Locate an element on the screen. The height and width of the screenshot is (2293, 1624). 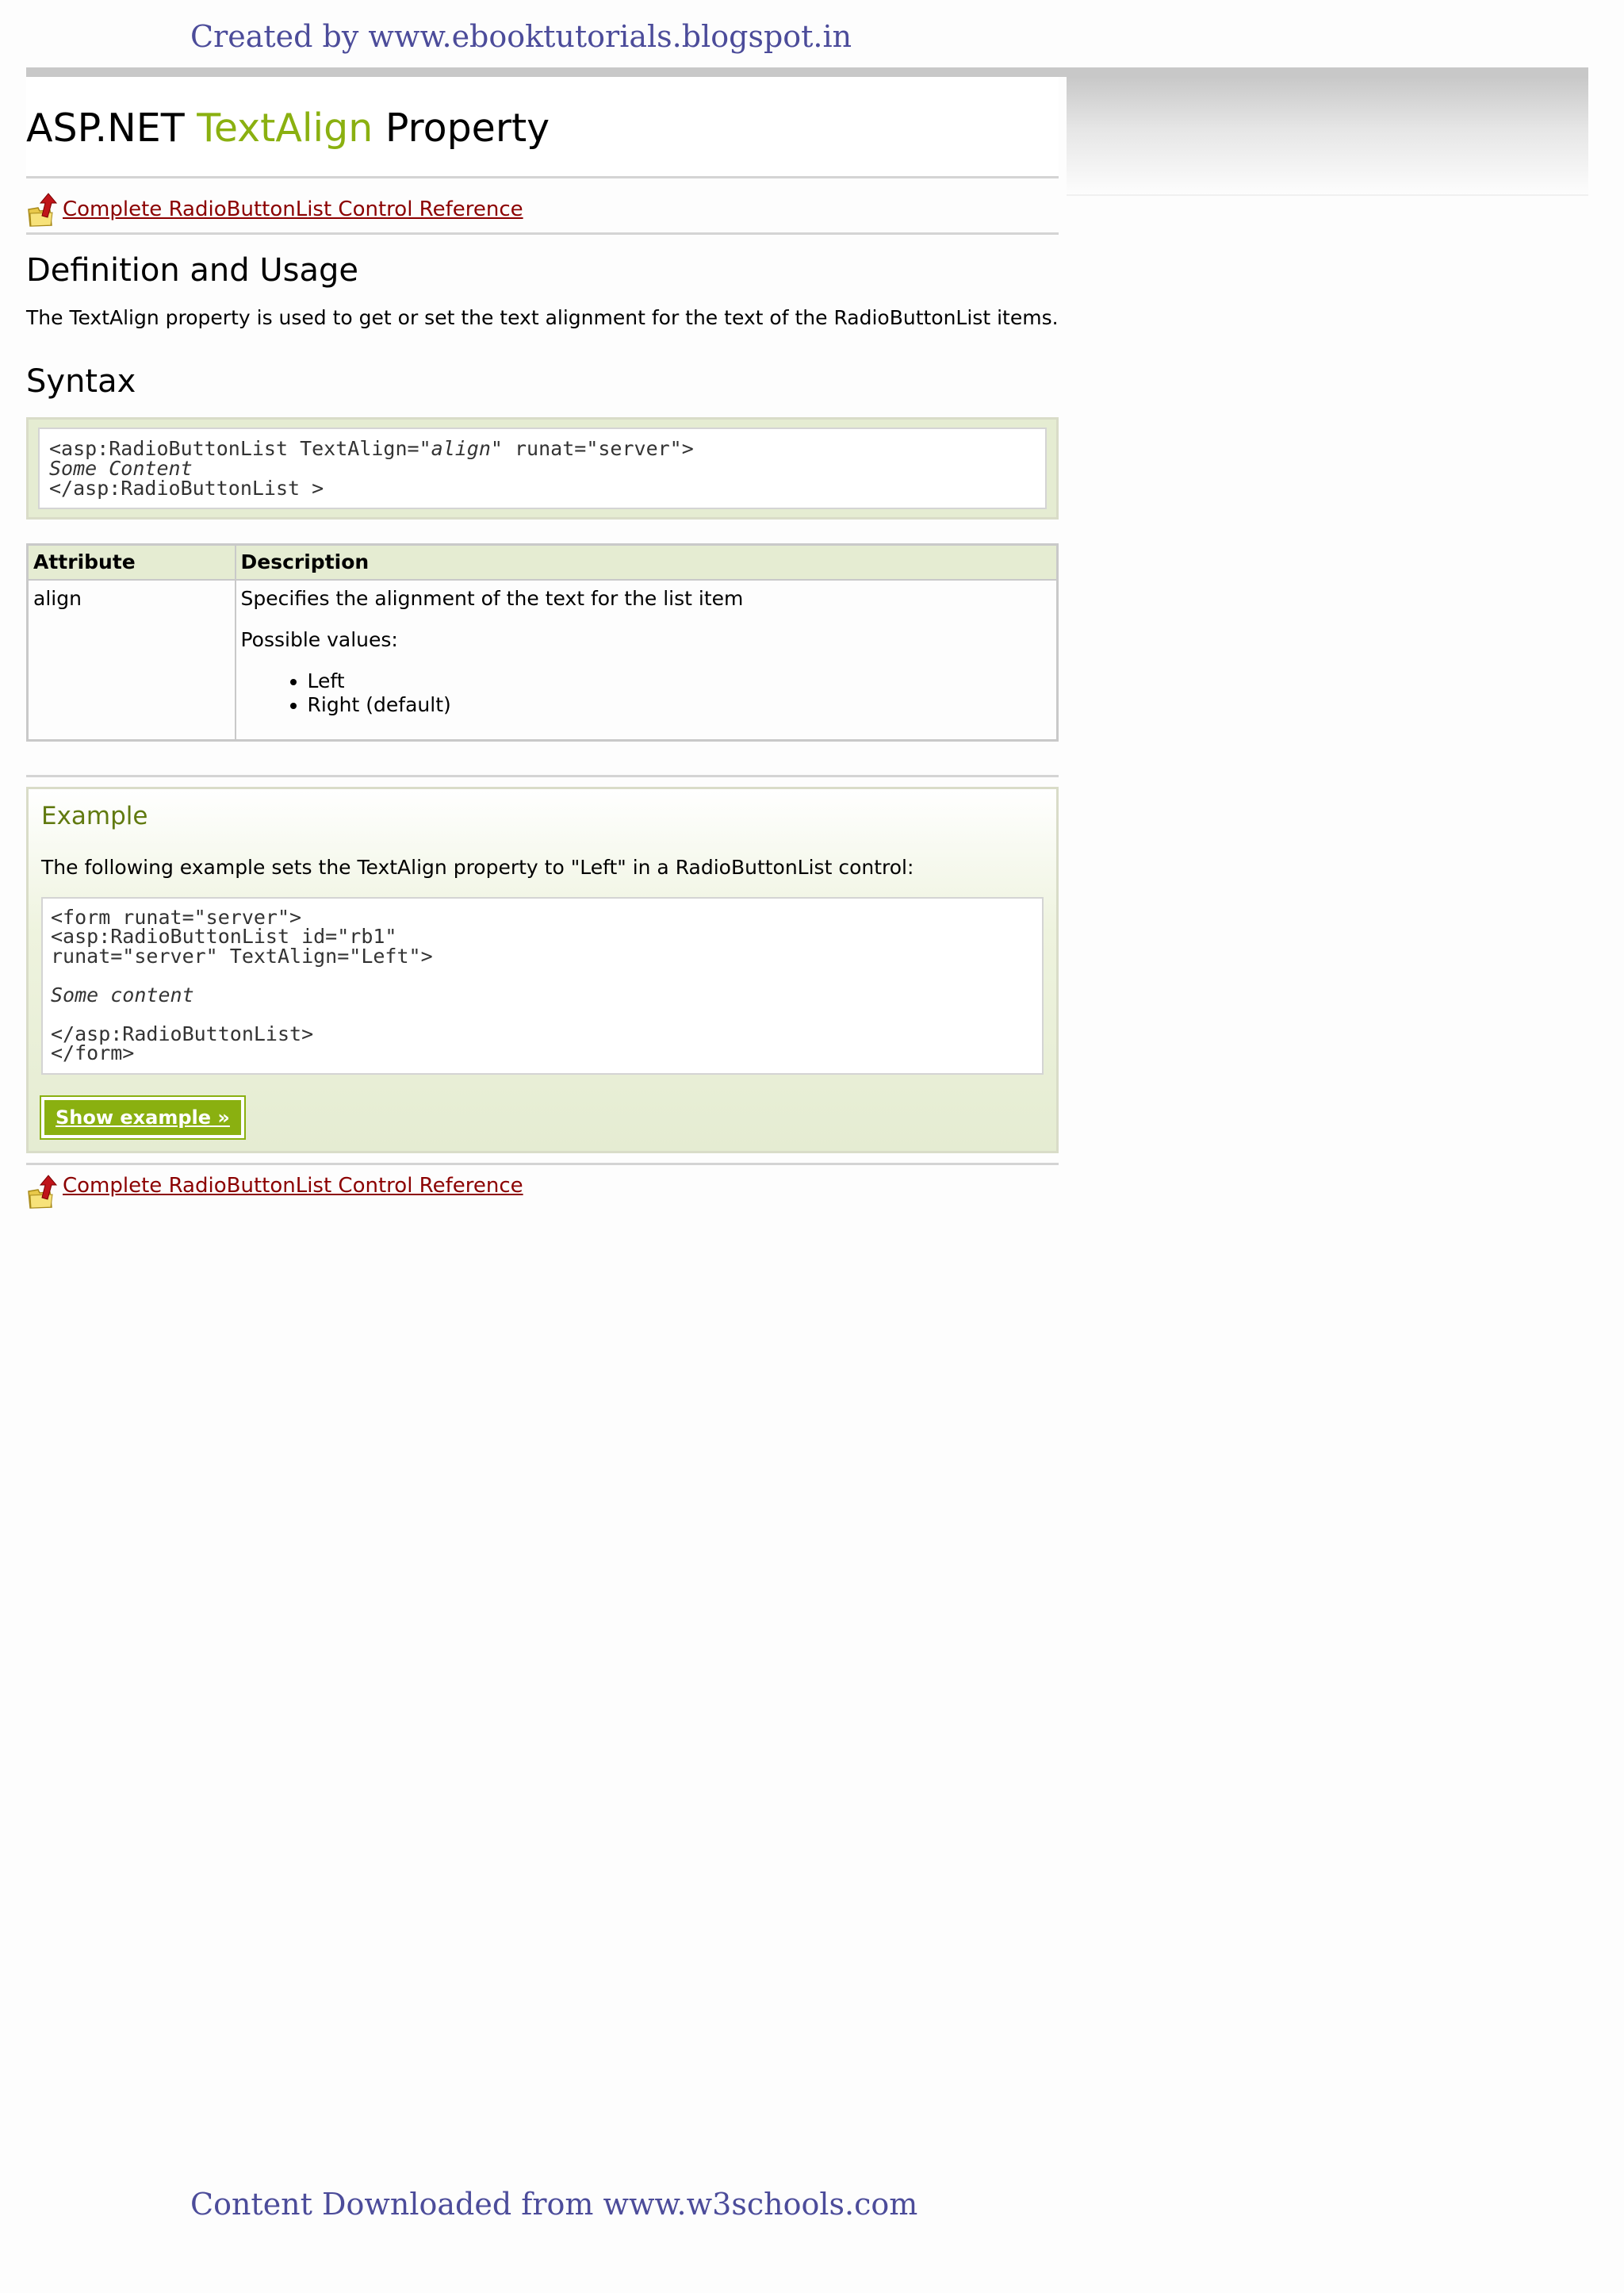
values-list: Left Right (default) is located at coordinates (646, 693).